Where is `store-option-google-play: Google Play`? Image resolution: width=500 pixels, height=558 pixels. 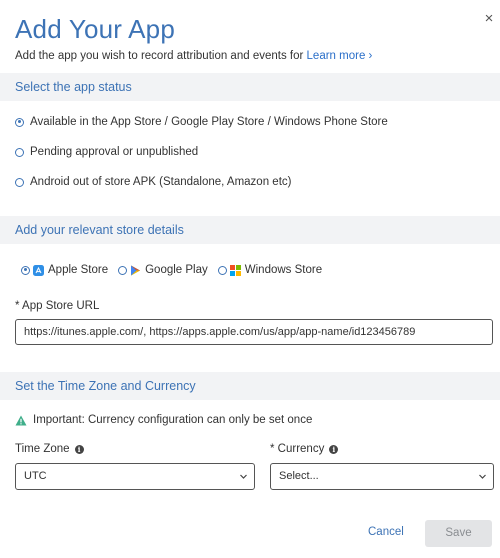
store-option-google-play: Google Play is located at coordinates (163, 270).